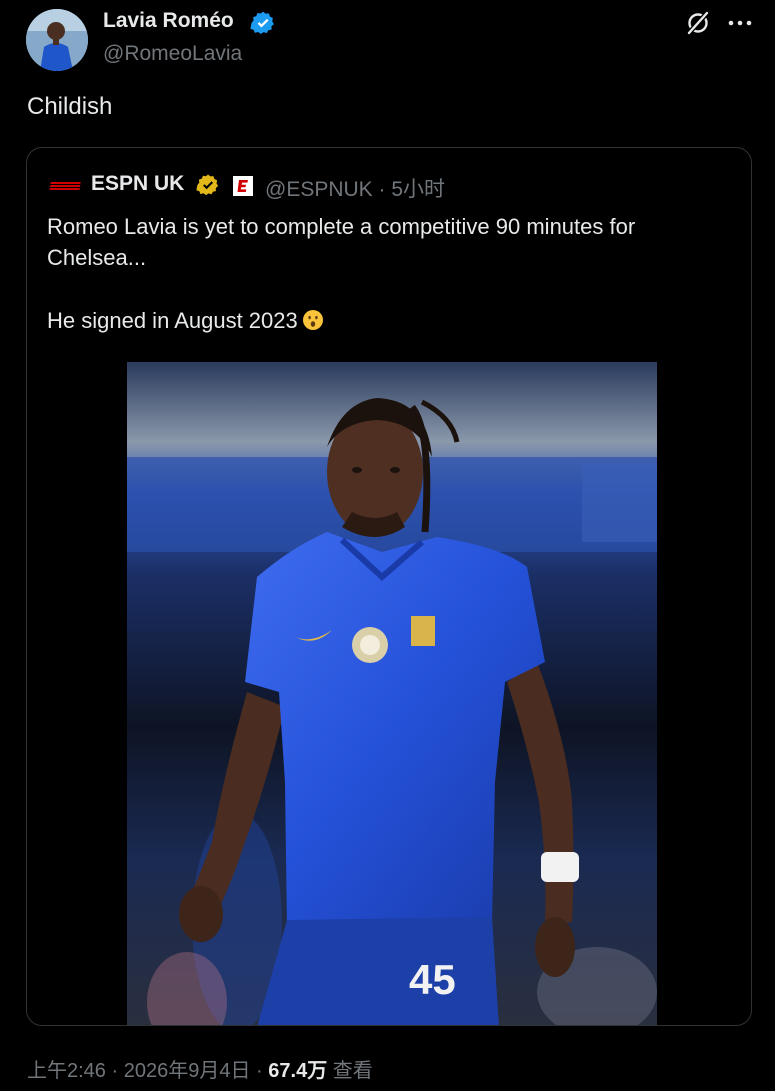  I want to click on quoted-author-handle: @ESPNUK, so click(319, 189).